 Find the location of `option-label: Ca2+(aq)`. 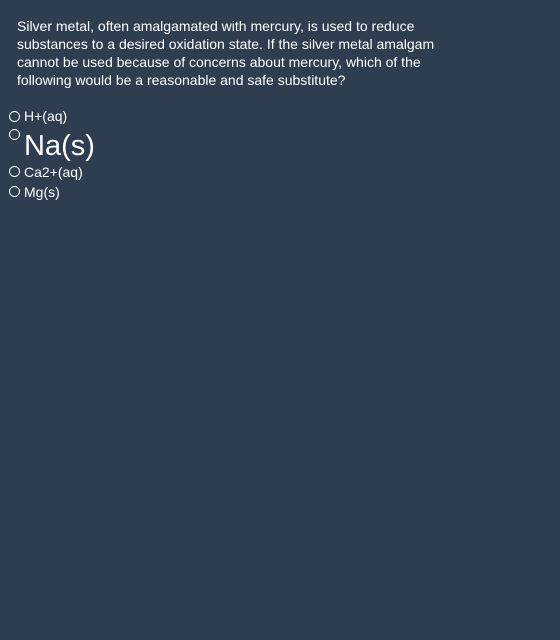

option-label: Ca2+(aq) is located at coordinates (53, 172).